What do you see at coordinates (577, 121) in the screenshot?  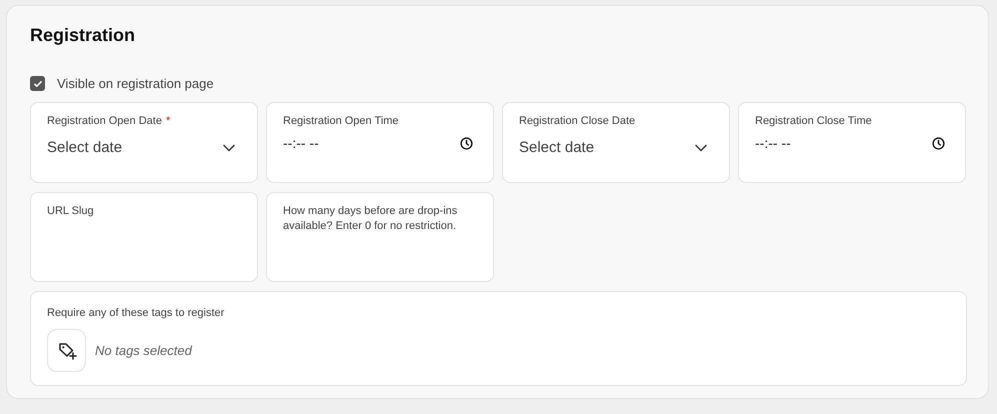 I see `field-label: Registration Close Date` at bounding box center [577, 121].